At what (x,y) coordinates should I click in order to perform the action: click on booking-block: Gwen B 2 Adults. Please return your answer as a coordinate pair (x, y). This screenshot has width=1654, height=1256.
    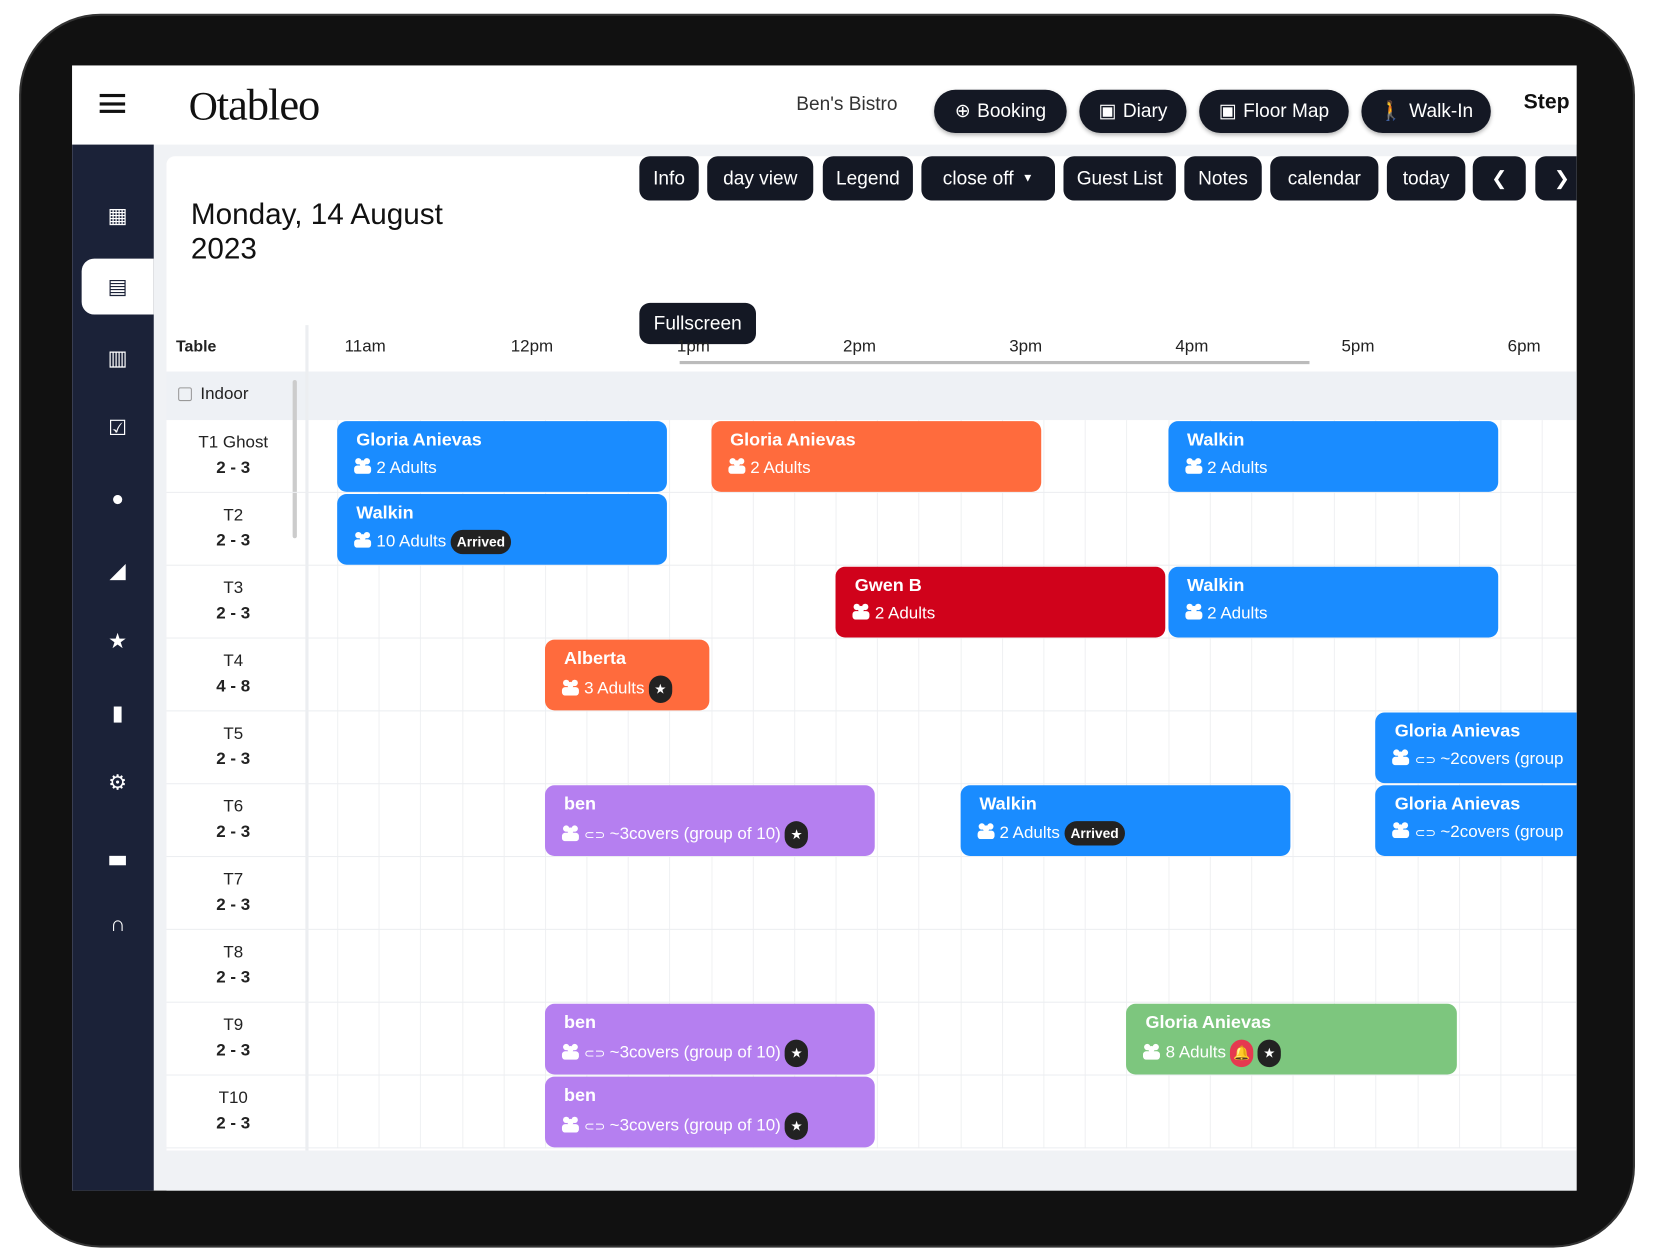
    Looking at the image, I should click on (1000, 602).